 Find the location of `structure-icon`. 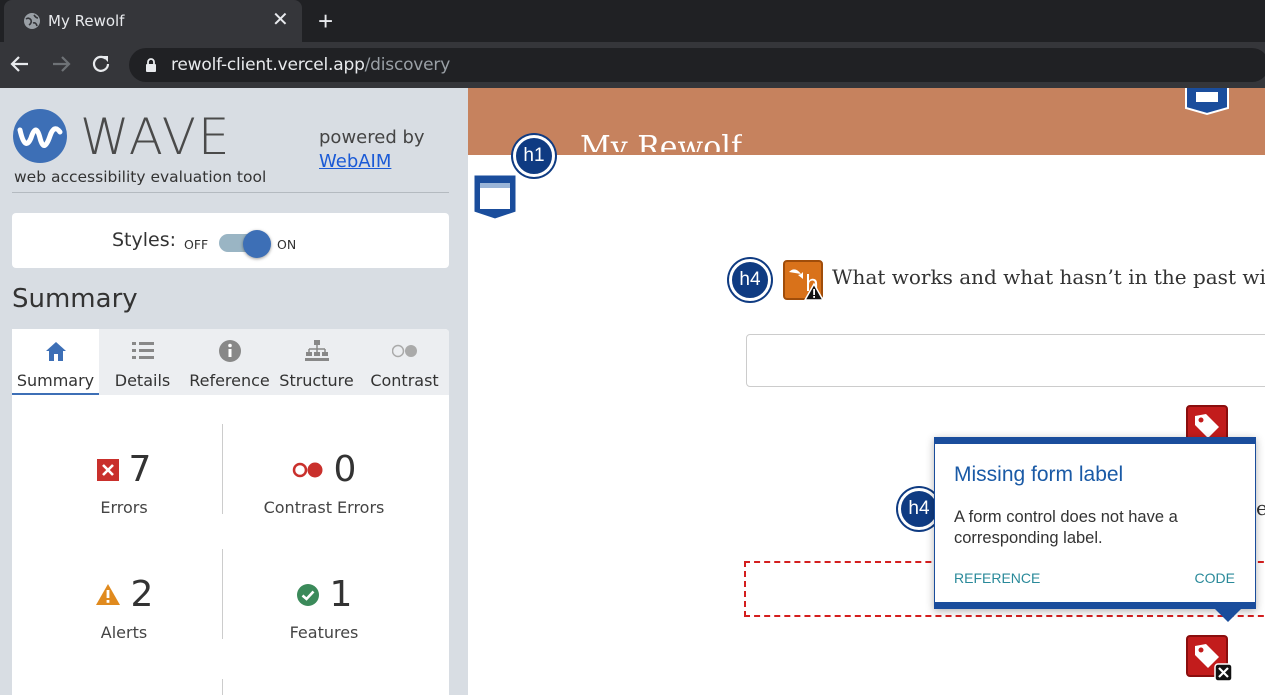

structure-icon is located at coordinates (316, 350).